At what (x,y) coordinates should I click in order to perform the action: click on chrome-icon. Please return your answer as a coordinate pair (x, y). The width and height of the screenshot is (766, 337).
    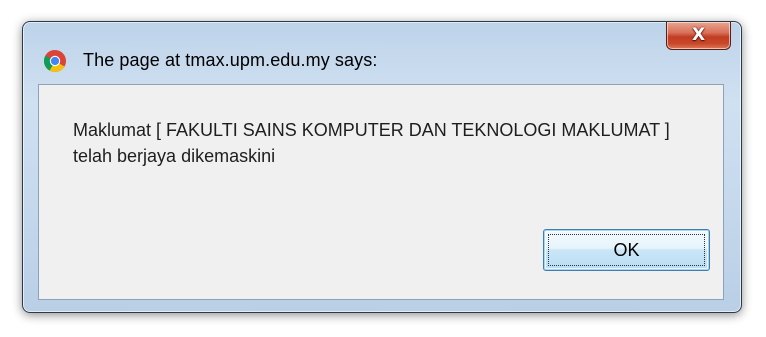
    Looking at the image, I should click on (55, 61).